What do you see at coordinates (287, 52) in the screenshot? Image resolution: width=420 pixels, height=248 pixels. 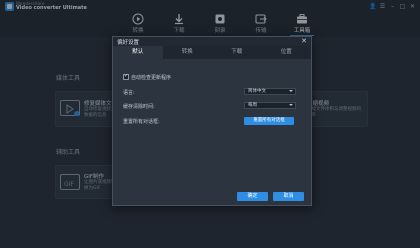 I see `tab-location: 位置` at bounding box center [287, 52].